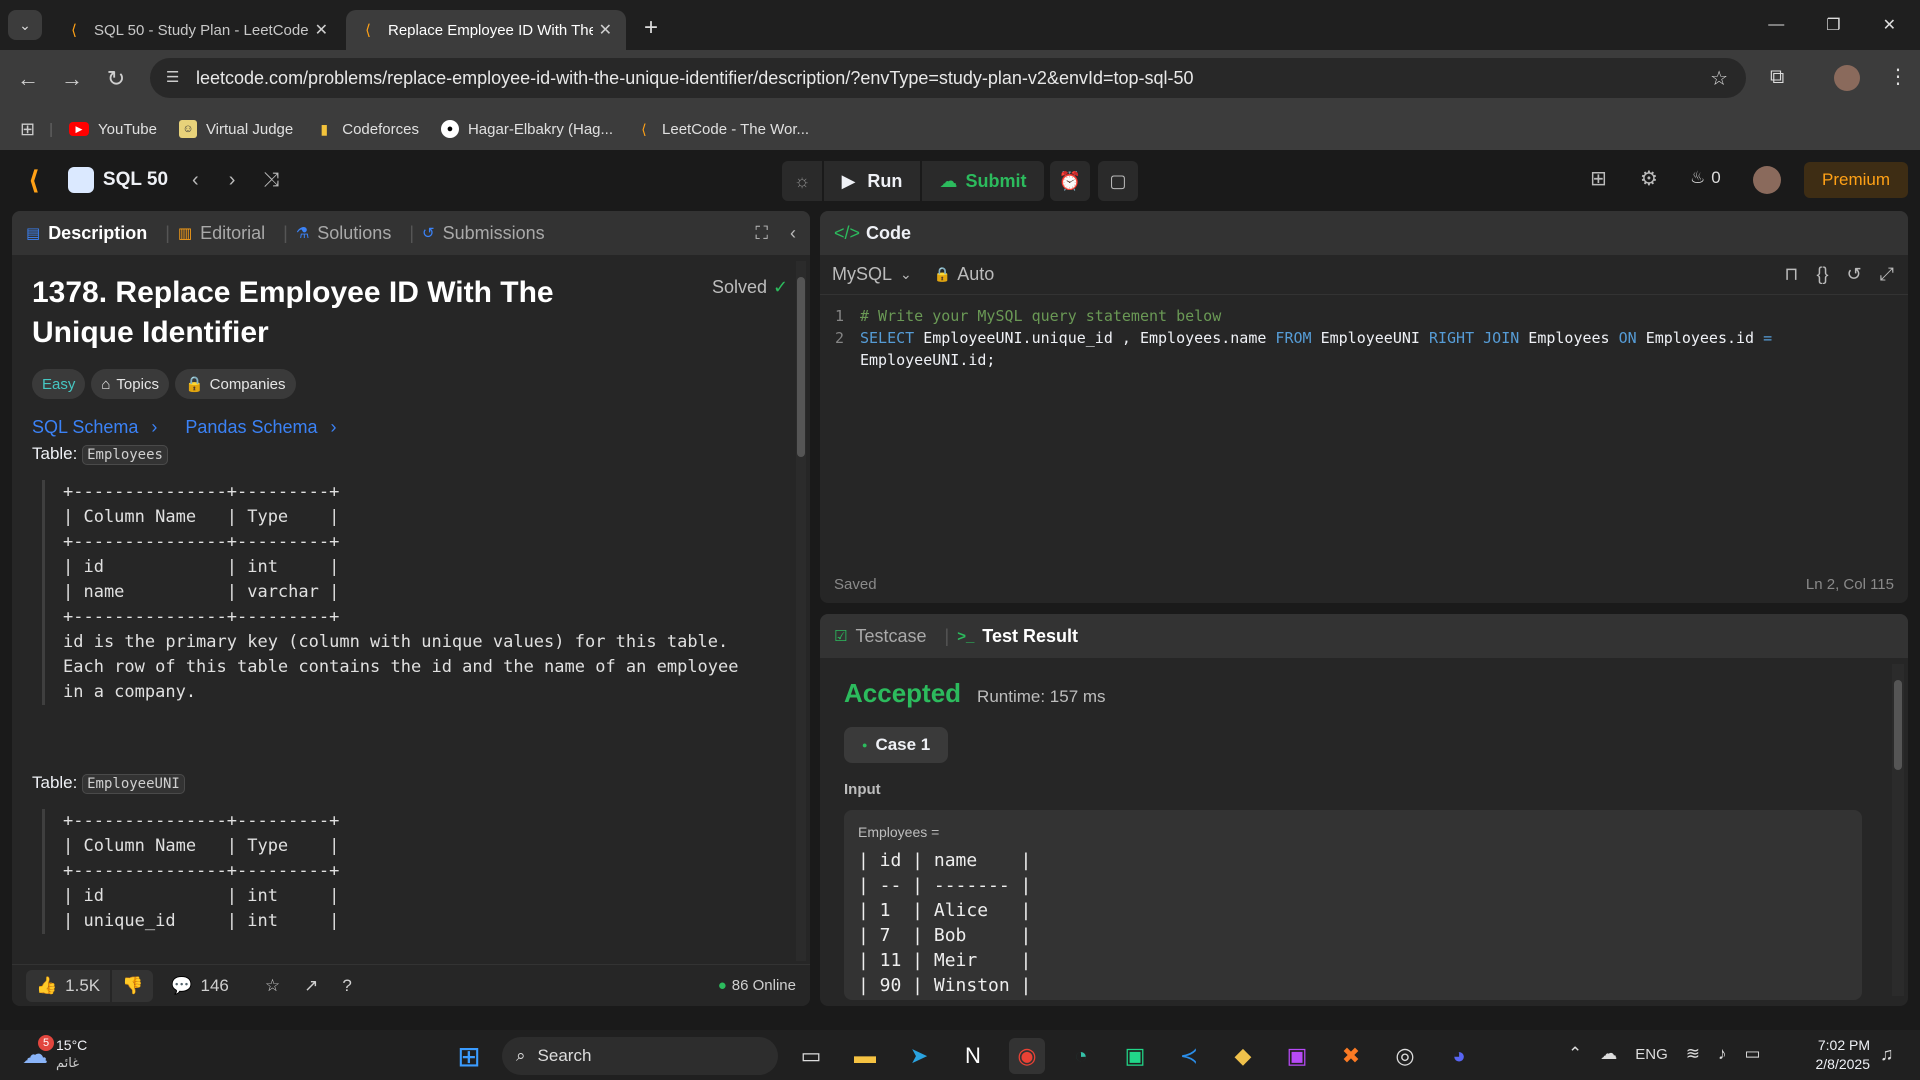 The width and height of the screenshot is (1920, 1080). Describe the element at coordinates (271, 180) in the screenshot. I see `shuffle-icon: ⤨` at that location.